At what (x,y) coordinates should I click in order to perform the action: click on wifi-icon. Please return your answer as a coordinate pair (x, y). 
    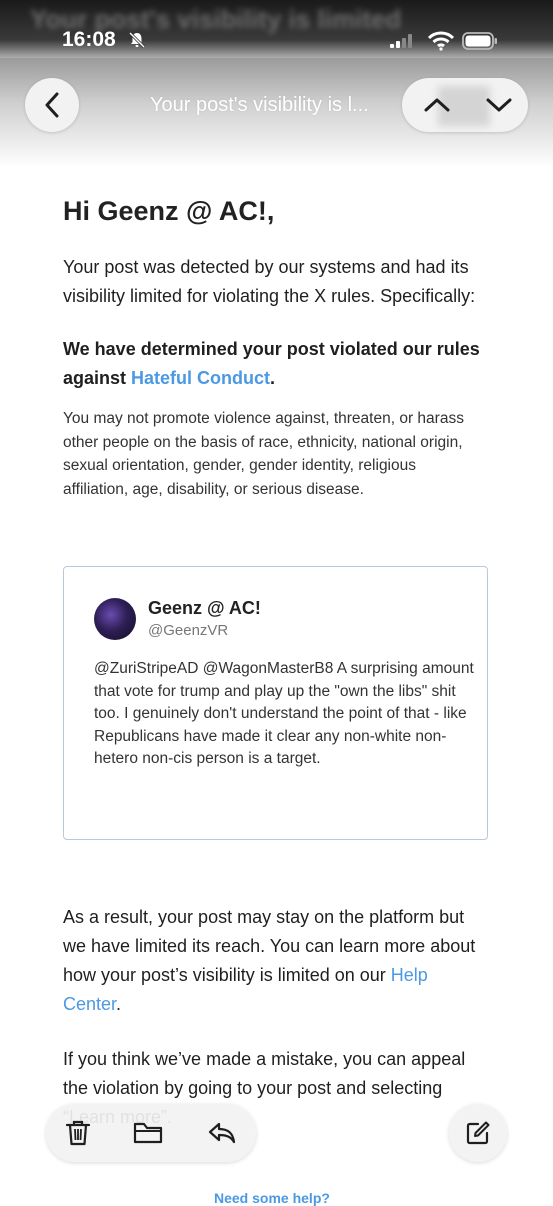
    Looking at the image, I should click on (441, 43).